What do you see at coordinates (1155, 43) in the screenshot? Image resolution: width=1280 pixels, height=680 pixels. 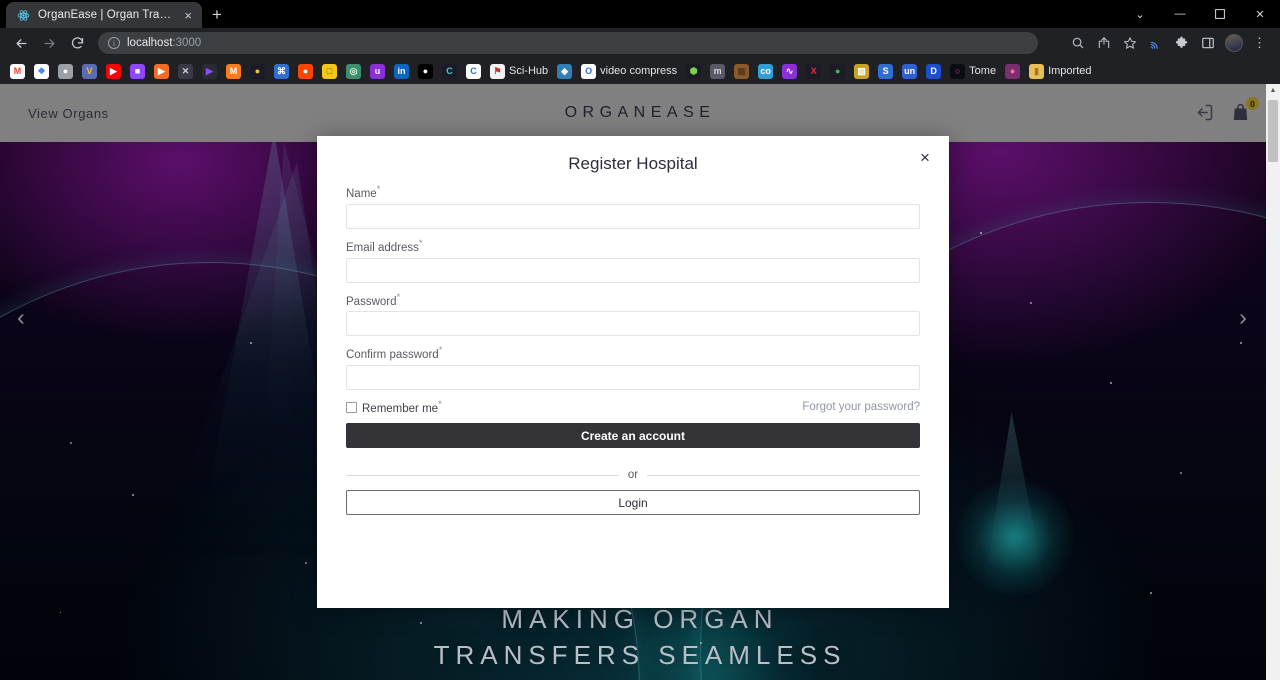 I see `cast-icon` at bounding box center [1155, 43].